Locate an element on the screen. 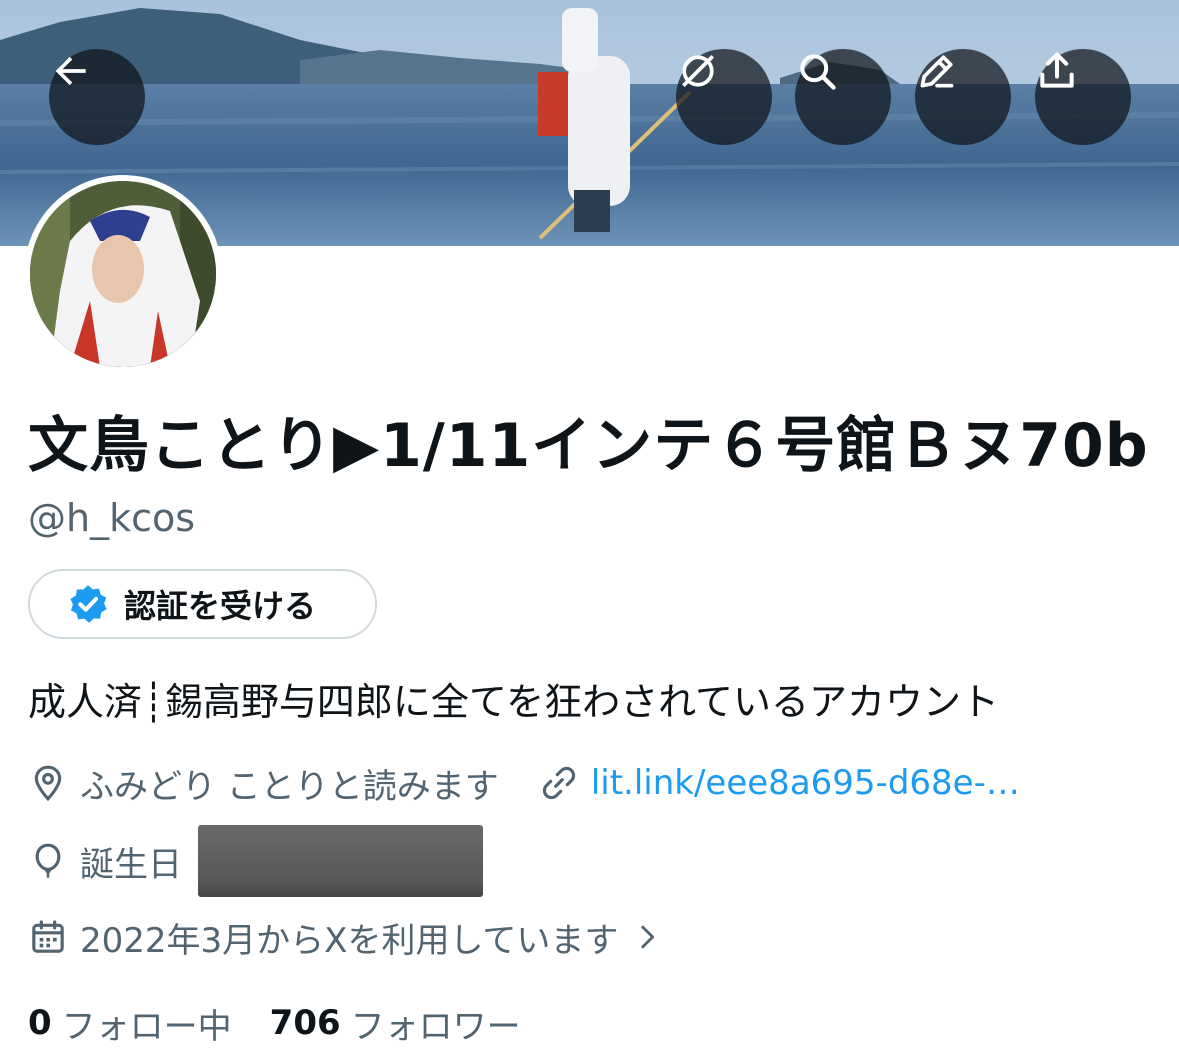 The width and height of the screenshot is (1179, 1057). edit-button is located at coordinates (963, 97).